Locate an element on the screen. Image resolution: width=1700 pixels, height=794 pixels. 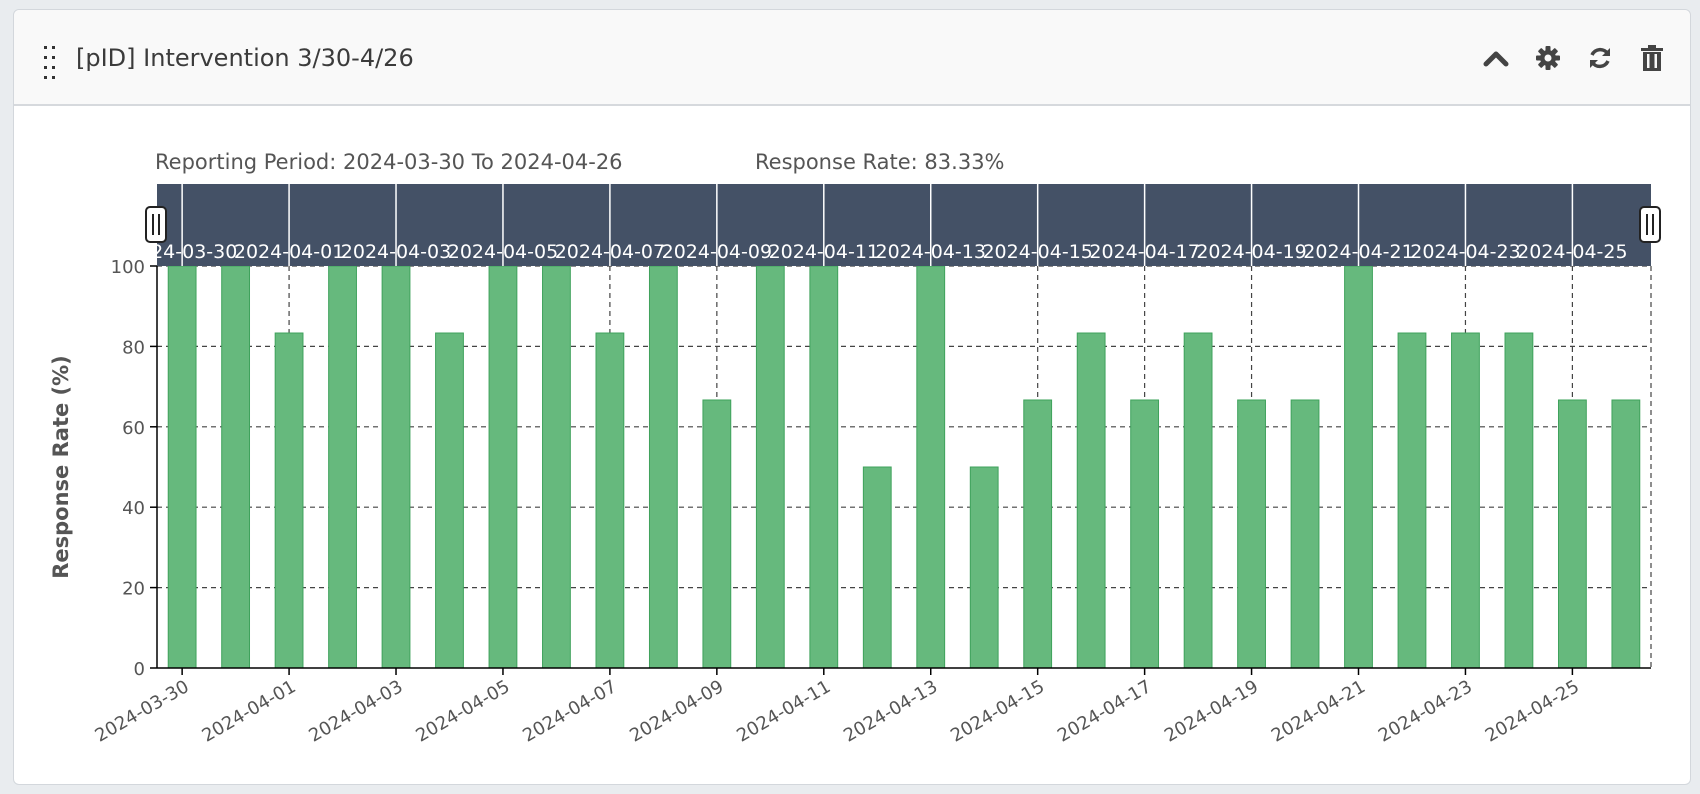
y-axis-title: Response Rate (%) is located at coordinates (61, 467).